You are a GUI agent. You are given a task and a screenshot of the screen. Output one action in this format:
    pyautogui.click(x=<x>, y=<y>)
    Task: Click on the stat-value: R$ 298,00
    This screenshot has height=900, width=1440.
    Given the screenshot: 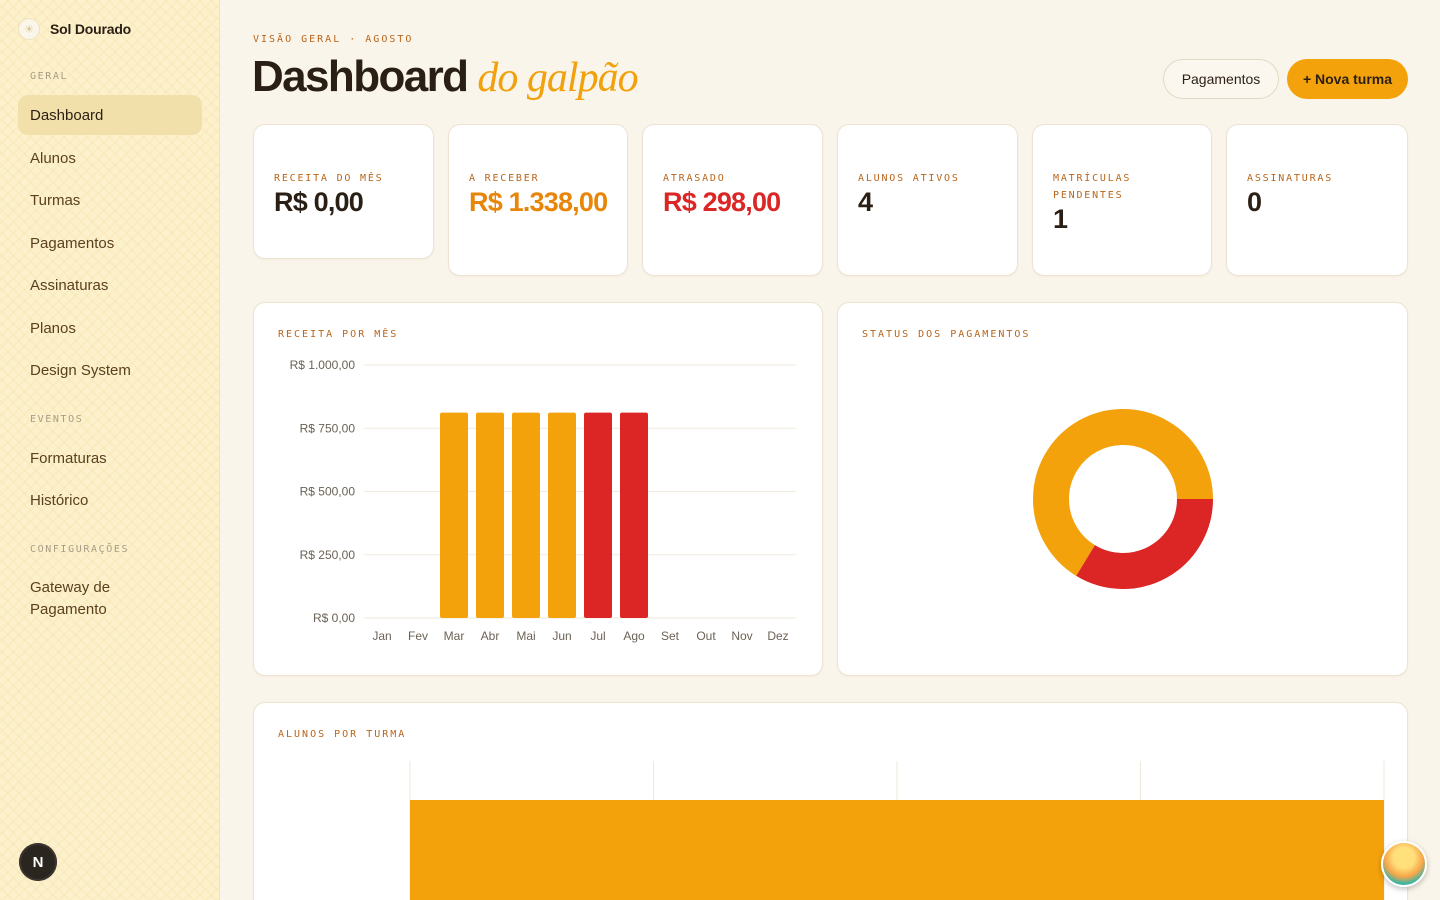 What is the action you would take?
    pyautogui.click(x=722, y=202)
    